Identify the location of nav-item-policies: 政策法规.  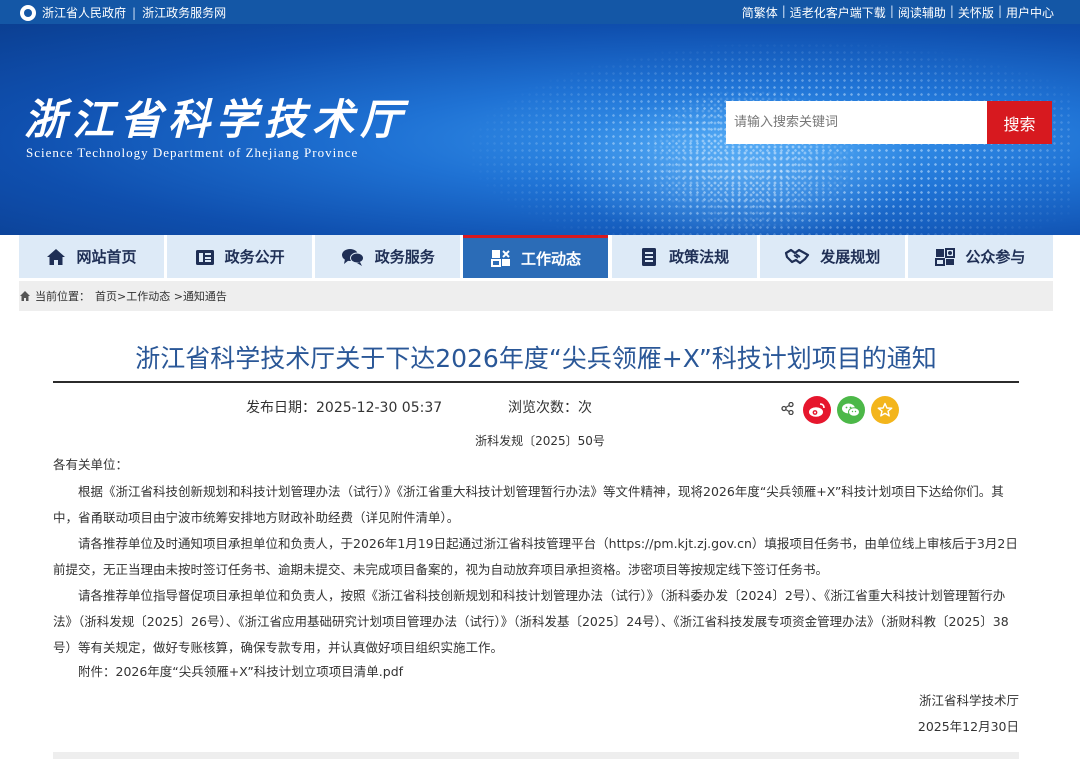
(684, 256).